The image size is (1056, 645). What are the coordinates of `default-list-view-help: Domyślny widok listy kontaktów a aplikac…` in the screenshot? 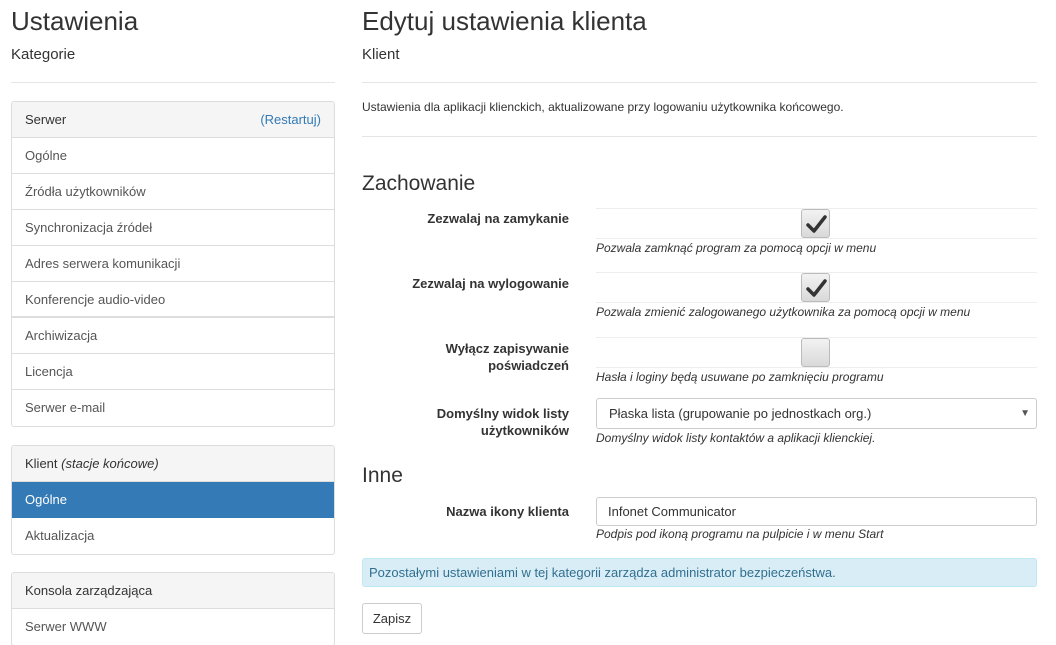 It's located at (736, 438).